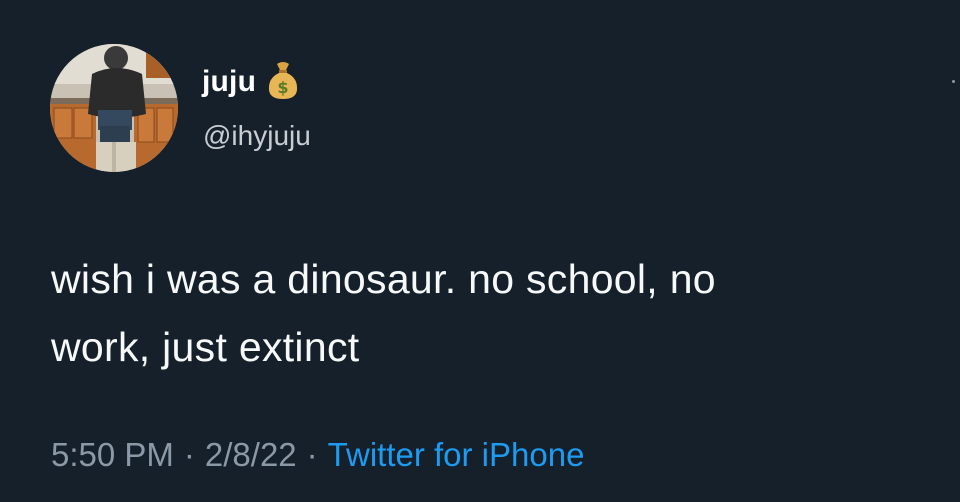 The height and width of the screenshot is (502, 960). I want to click on tweet-text-line: wish i was a dinosaur. no school, no, so click(383, 279).